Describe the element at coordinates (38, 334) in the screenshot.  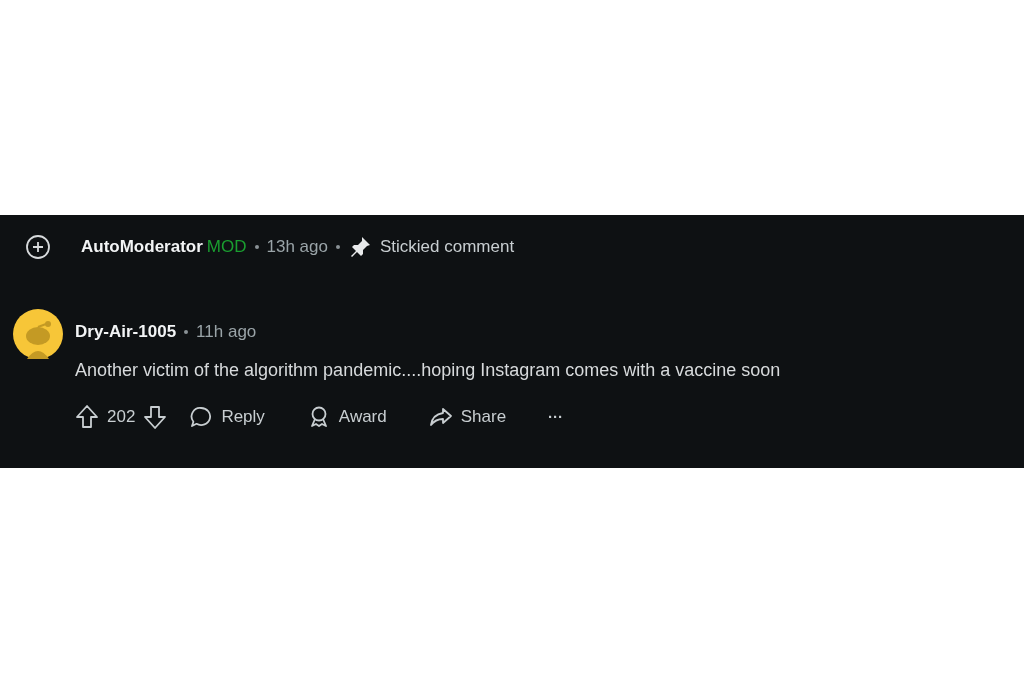
I see `avatar-icon` at that location.